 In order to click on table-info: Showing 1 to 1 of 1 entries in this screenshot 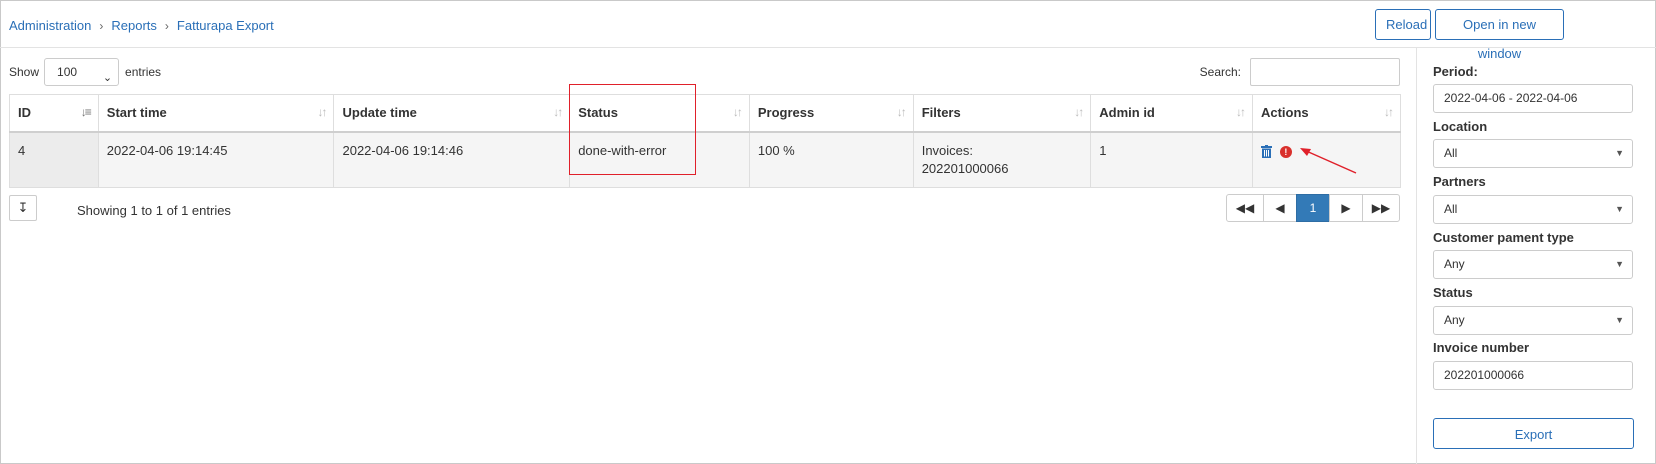, I will do `click(154, 210)`.